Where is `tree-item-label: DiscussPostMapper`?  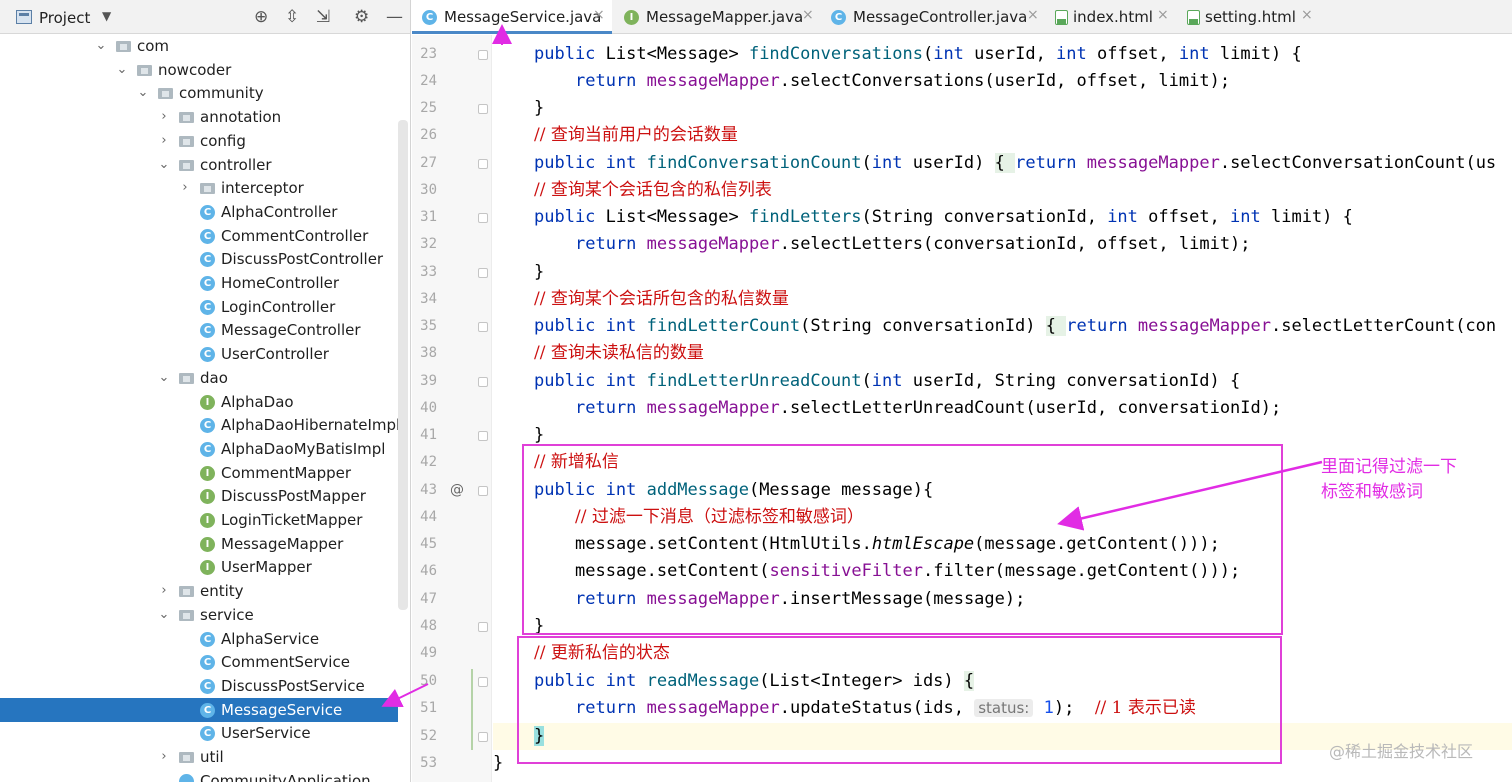
tree-item-label: DiscussPostMapper is located at coordinates (293, 496).